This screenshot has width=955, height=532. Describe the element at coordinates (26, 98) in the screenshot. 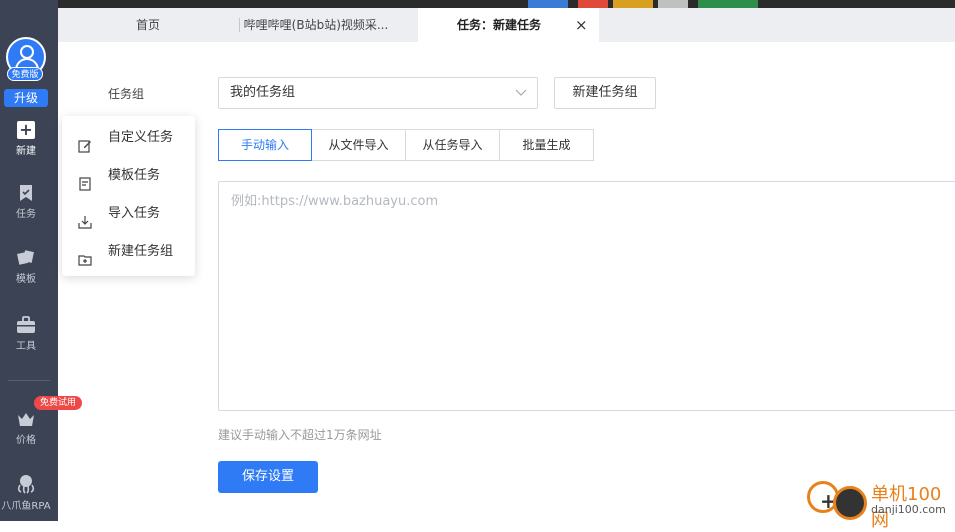

I see `upgrade-button: 升级` at that location.